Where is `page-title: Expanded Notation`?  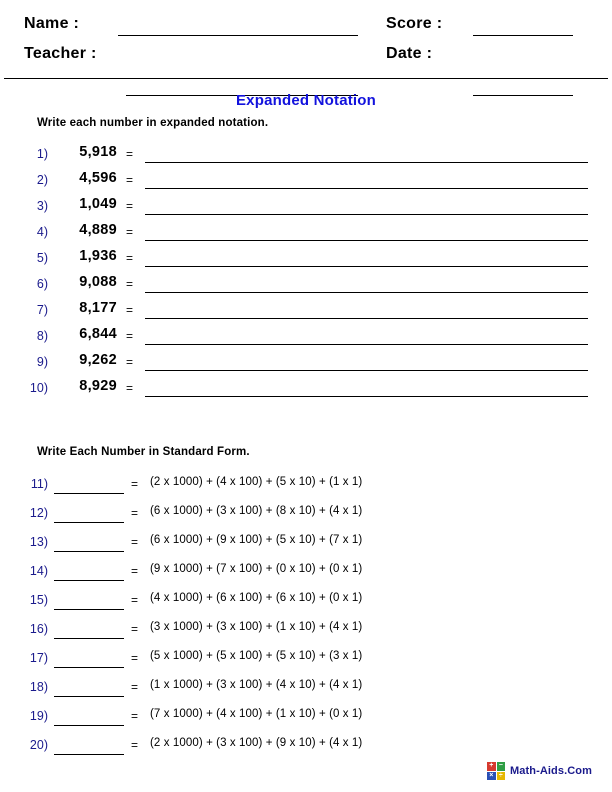
page-title: Expanded Notation is located at coordinates (306, 100).